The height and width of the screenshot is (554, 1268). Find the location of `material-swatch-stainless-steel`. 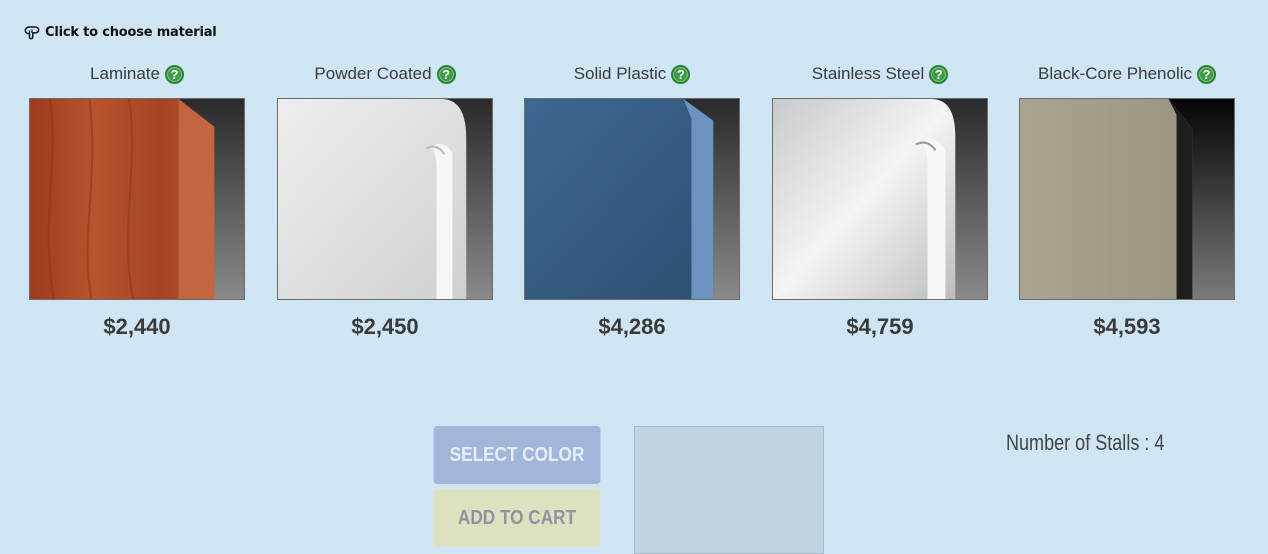

material-swatch-stainless-steel is located at coordinates (880, 199).